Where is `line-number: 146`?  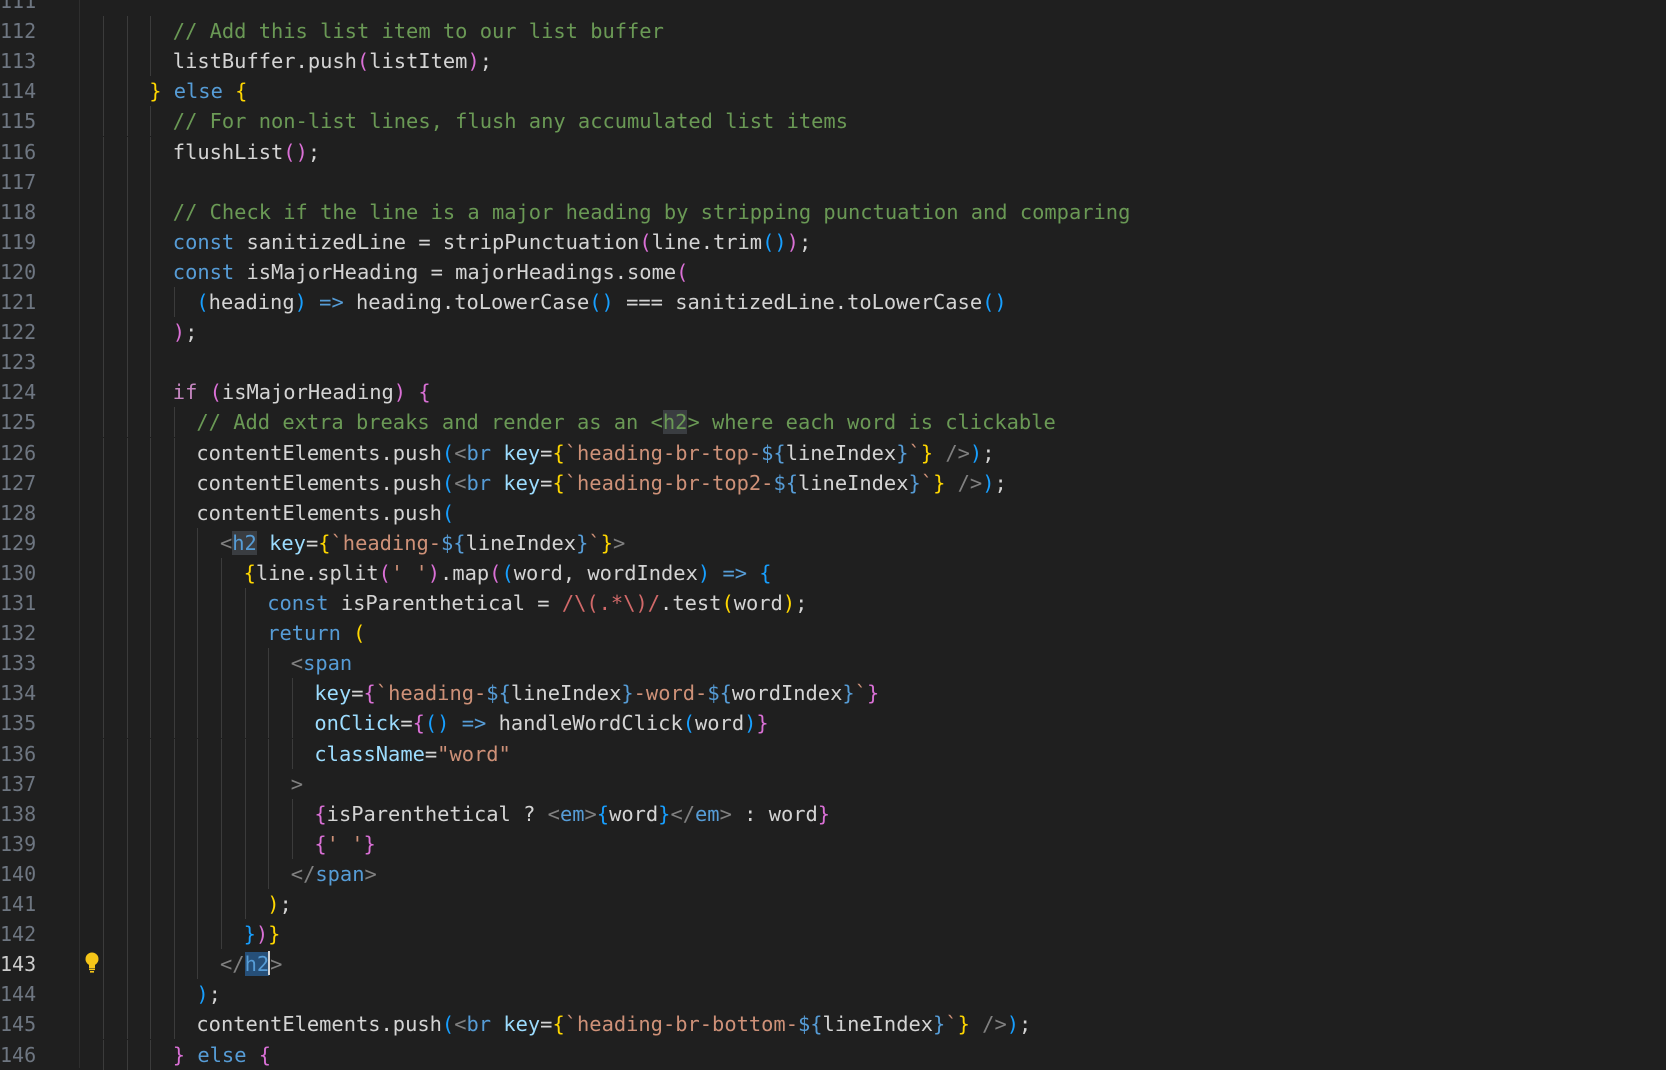 line-number: 146 is located at coordinates (18, 1055).